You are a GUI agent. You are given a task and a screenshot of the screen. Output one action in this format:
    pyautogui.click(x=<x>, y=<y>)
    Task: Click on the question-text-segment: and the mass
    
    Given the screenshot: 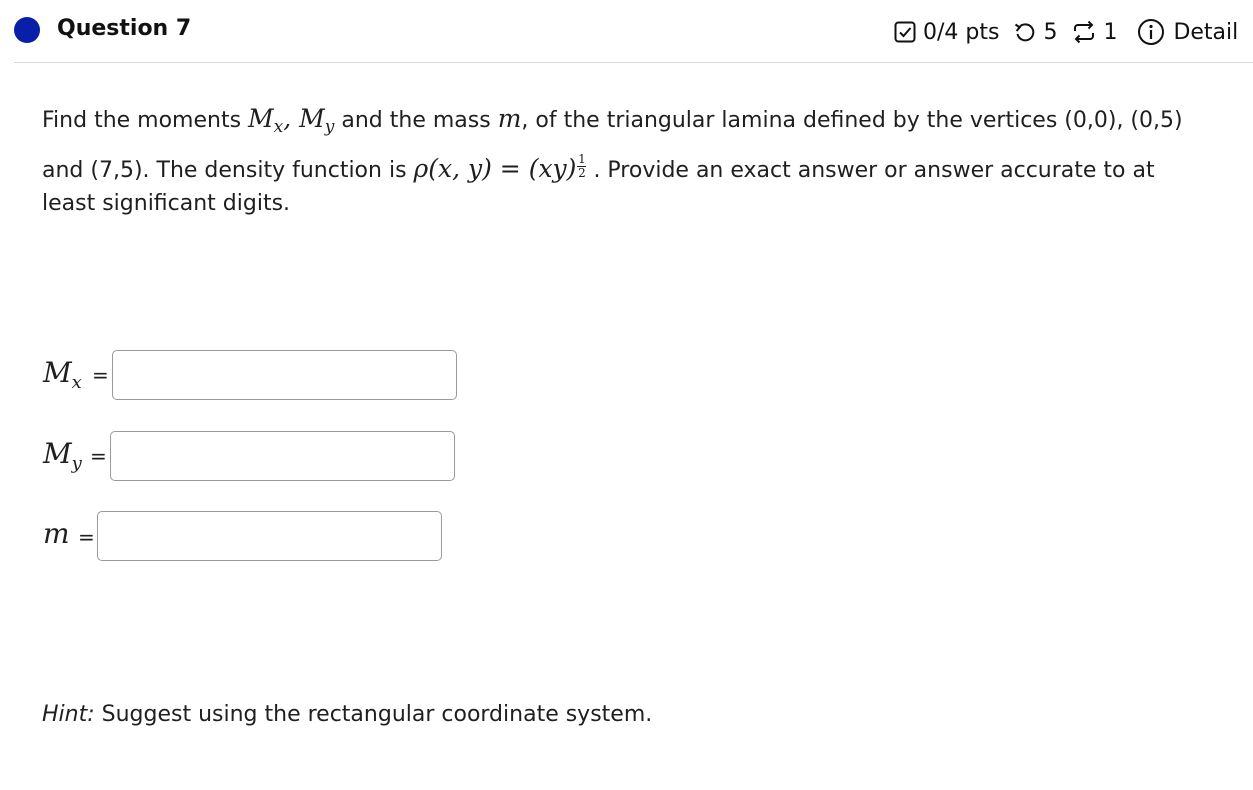 What is the action you would take?
    pyautogui.click(x=416, y=120)
    